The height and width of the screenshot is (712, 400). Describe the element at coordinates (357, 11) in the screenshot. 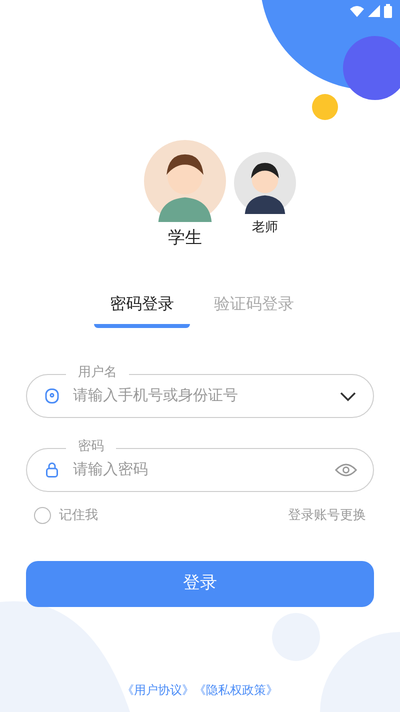

I see `wifi-icon` at that location.